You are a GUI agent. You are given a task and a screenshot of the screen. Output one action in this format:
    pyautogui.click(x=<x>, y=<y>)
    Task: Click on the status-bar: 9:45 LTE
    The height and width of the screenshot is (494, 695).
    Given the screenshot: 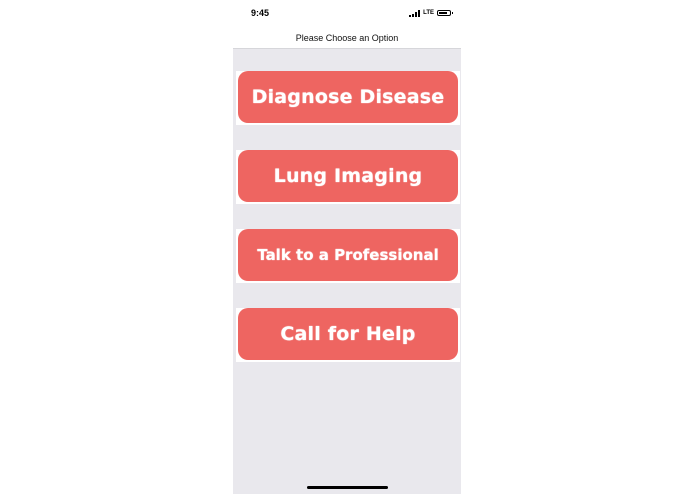 What is the action you would take?
    pyautogui.click(x=347, y=14)
    